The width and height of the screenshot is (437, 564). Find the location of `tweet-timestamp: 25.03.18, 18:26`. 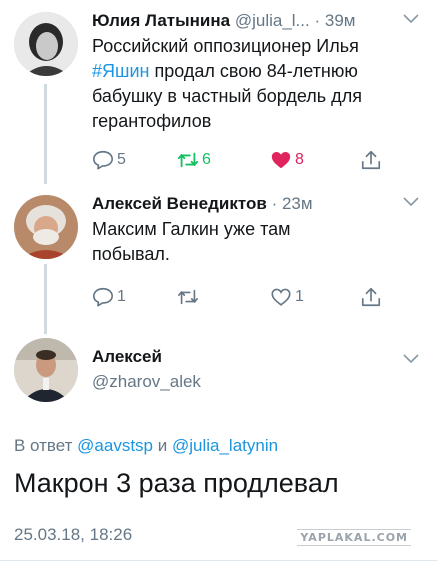

tweet-timestamp: 25.03.18, 18:26 is located at coordinates (73, 535).